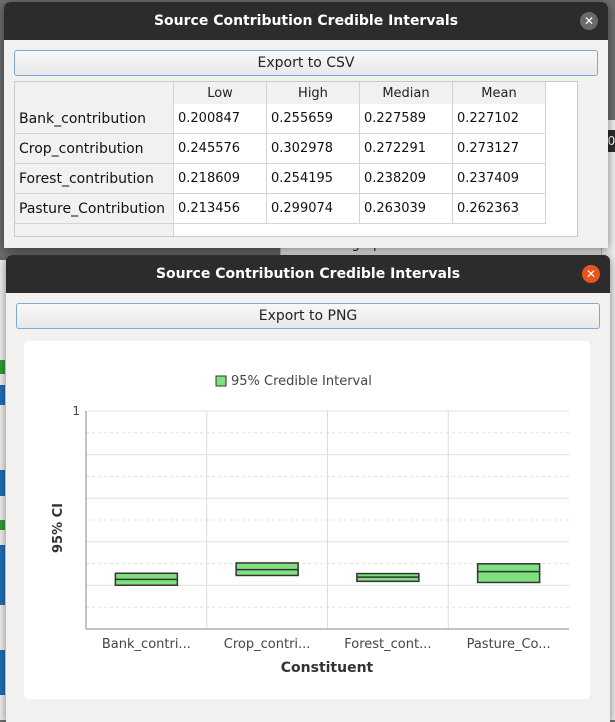 Image resolution: width=615 pixels, height=722 pixels. Describe the element at coordinates (406, 119) in the screenshot. I see `table-cell: 0.227589` at that location.